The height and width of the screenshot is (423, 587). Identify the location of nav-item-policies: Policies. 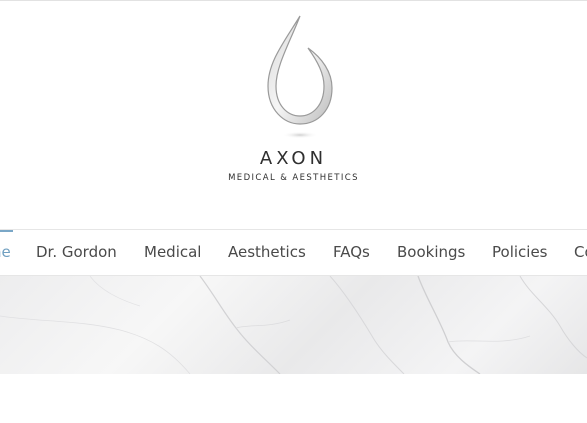
(519, 252).